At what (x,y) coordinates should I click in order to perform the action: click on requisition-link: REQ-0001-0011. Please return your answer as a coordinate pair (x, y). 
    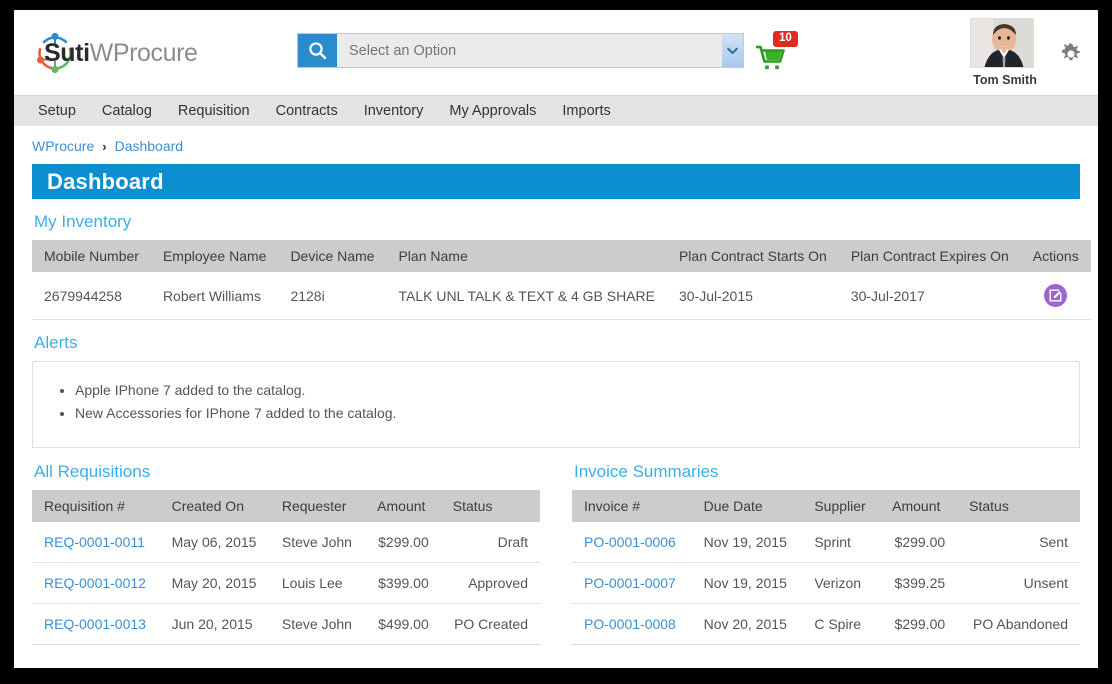
    Looking at the image, I should click on (94, 542).